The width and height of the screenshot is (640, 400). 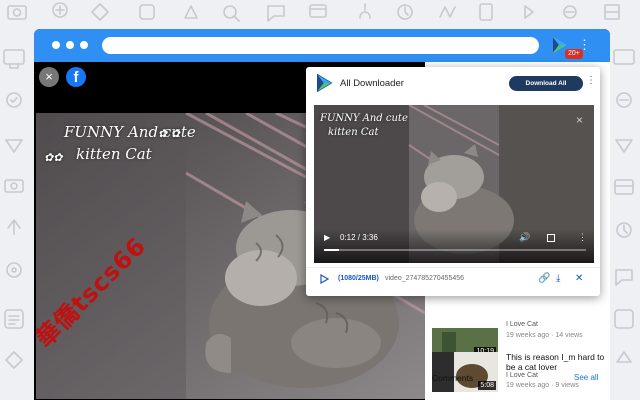 What do you see at coordinates (454, 246) in the screenshot?
I see `video-controls: ▶ 0:12 / 3:36 🔊 ⋮` at bounding box center [454, 246].